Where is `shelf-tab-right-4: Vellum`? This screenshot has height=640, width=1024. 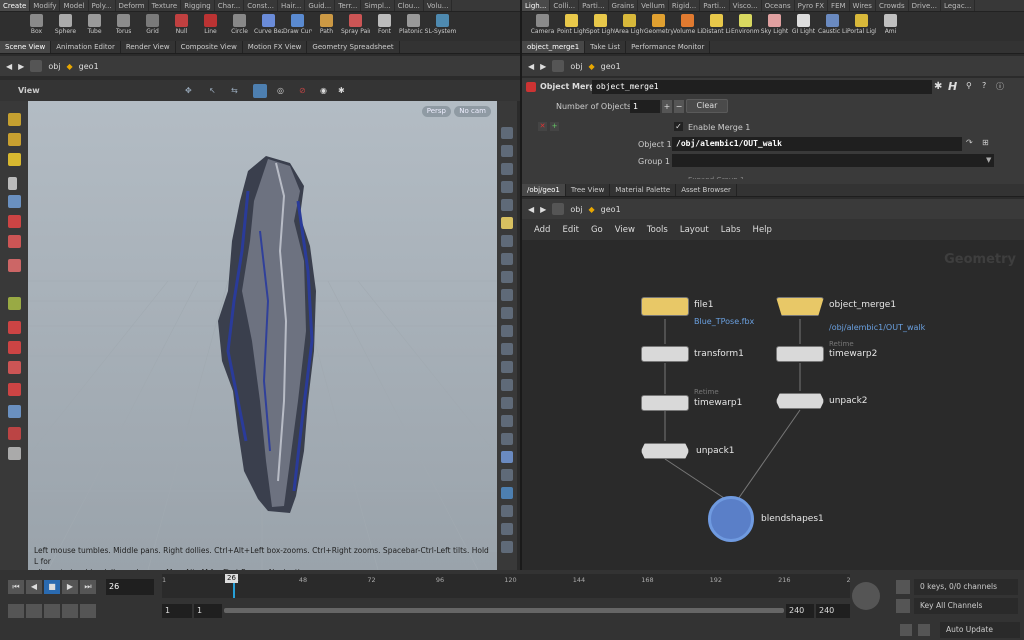
shelf-tab-right-4: Vellum is located at coordinates (653, 5).